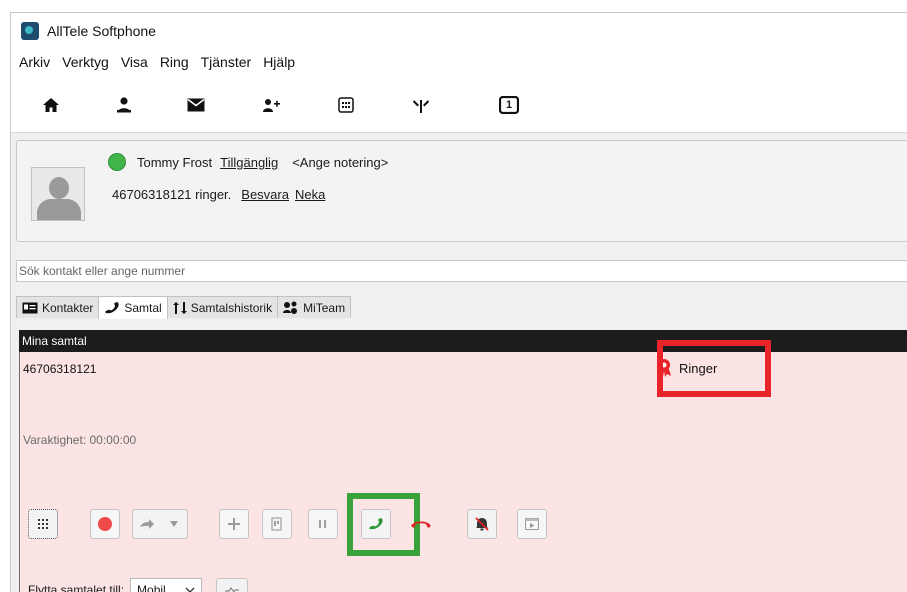 Image resolution: width=907 pixels, height=592 pixels. I want to click on calls-header-label: Mina samtal, so click(54, 341).